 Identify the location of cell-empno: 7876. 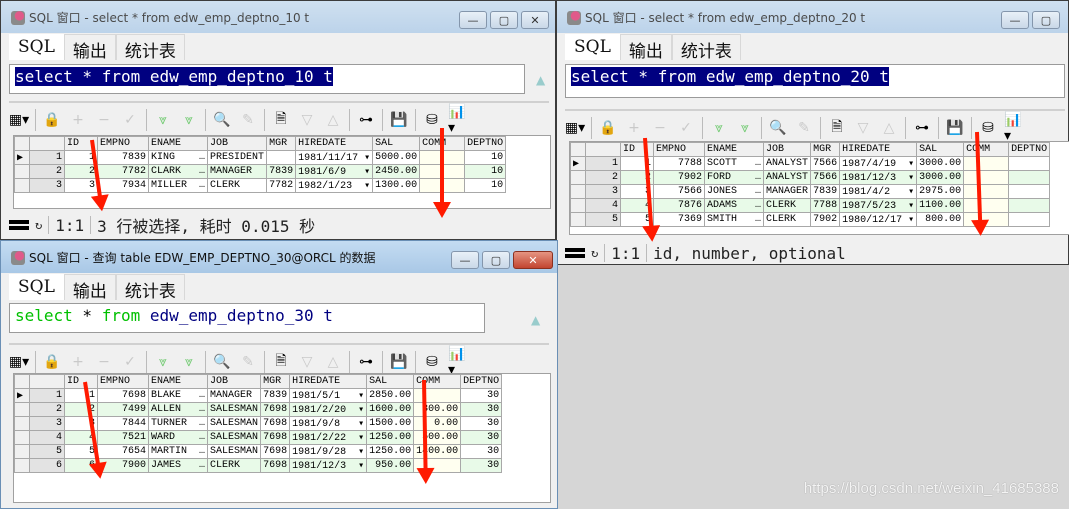
(679, 205).